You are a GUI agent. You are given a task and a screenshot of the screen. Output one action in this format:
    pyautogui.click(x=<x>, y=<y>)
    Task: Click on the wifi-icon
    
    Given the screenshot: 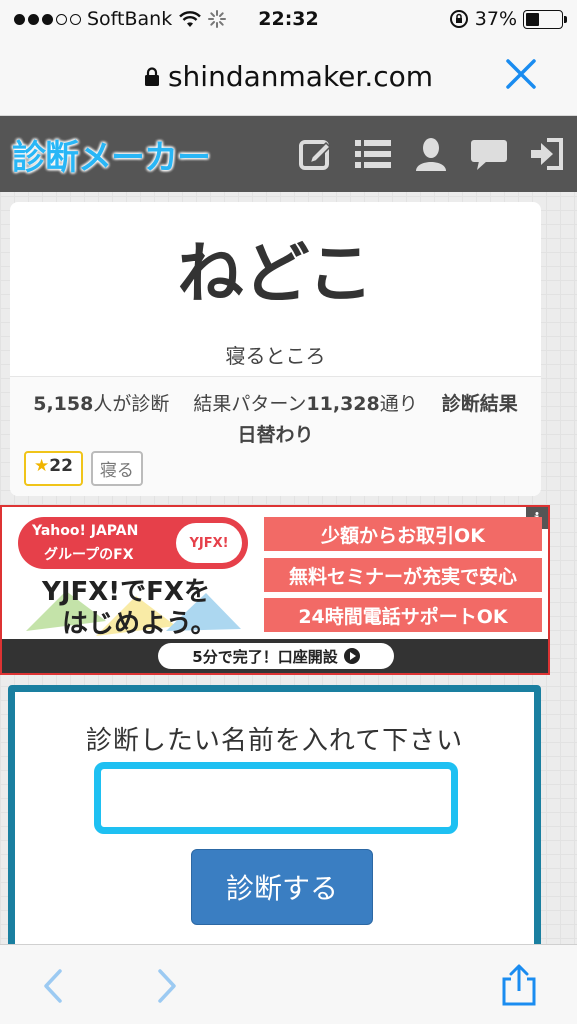 What is the action you would take?
    pyautogui.click(x=190, y=19)
    